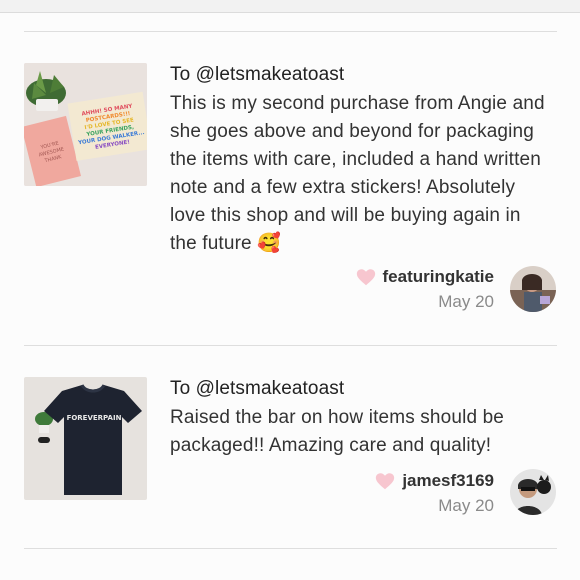 The height and width of the screenshot is (580, 580). I want to click on review-meta: featuringkatie May 20, so click(424, 289).